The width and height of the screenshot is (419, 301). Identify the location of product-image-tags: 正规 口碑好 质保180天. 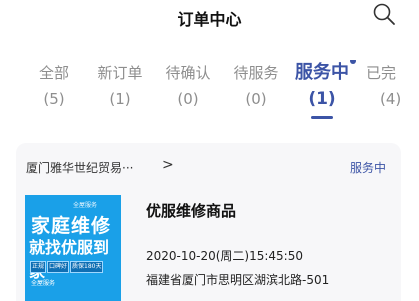
(67, 267).